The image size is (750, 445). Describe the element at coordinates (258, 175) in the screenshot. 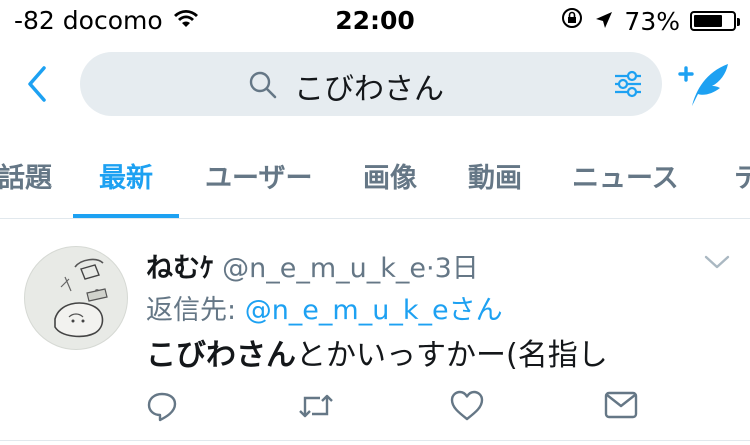

I see `tab-users: ユーザー` at that location.